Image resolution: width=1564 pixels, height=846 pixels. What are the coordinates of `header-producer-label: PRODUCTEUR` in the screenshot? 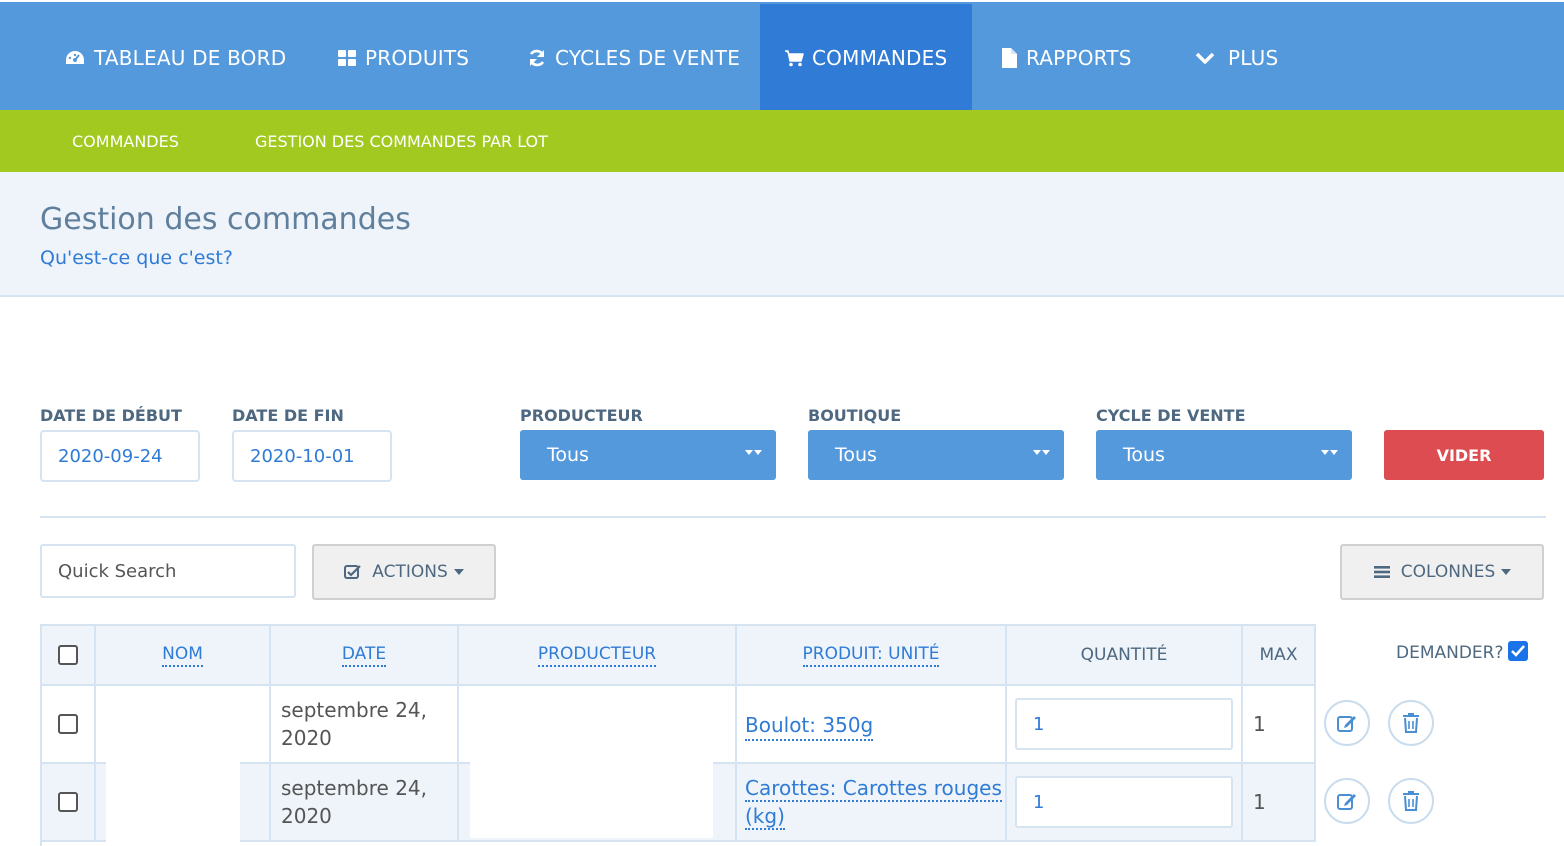 It's located at (597, 655).